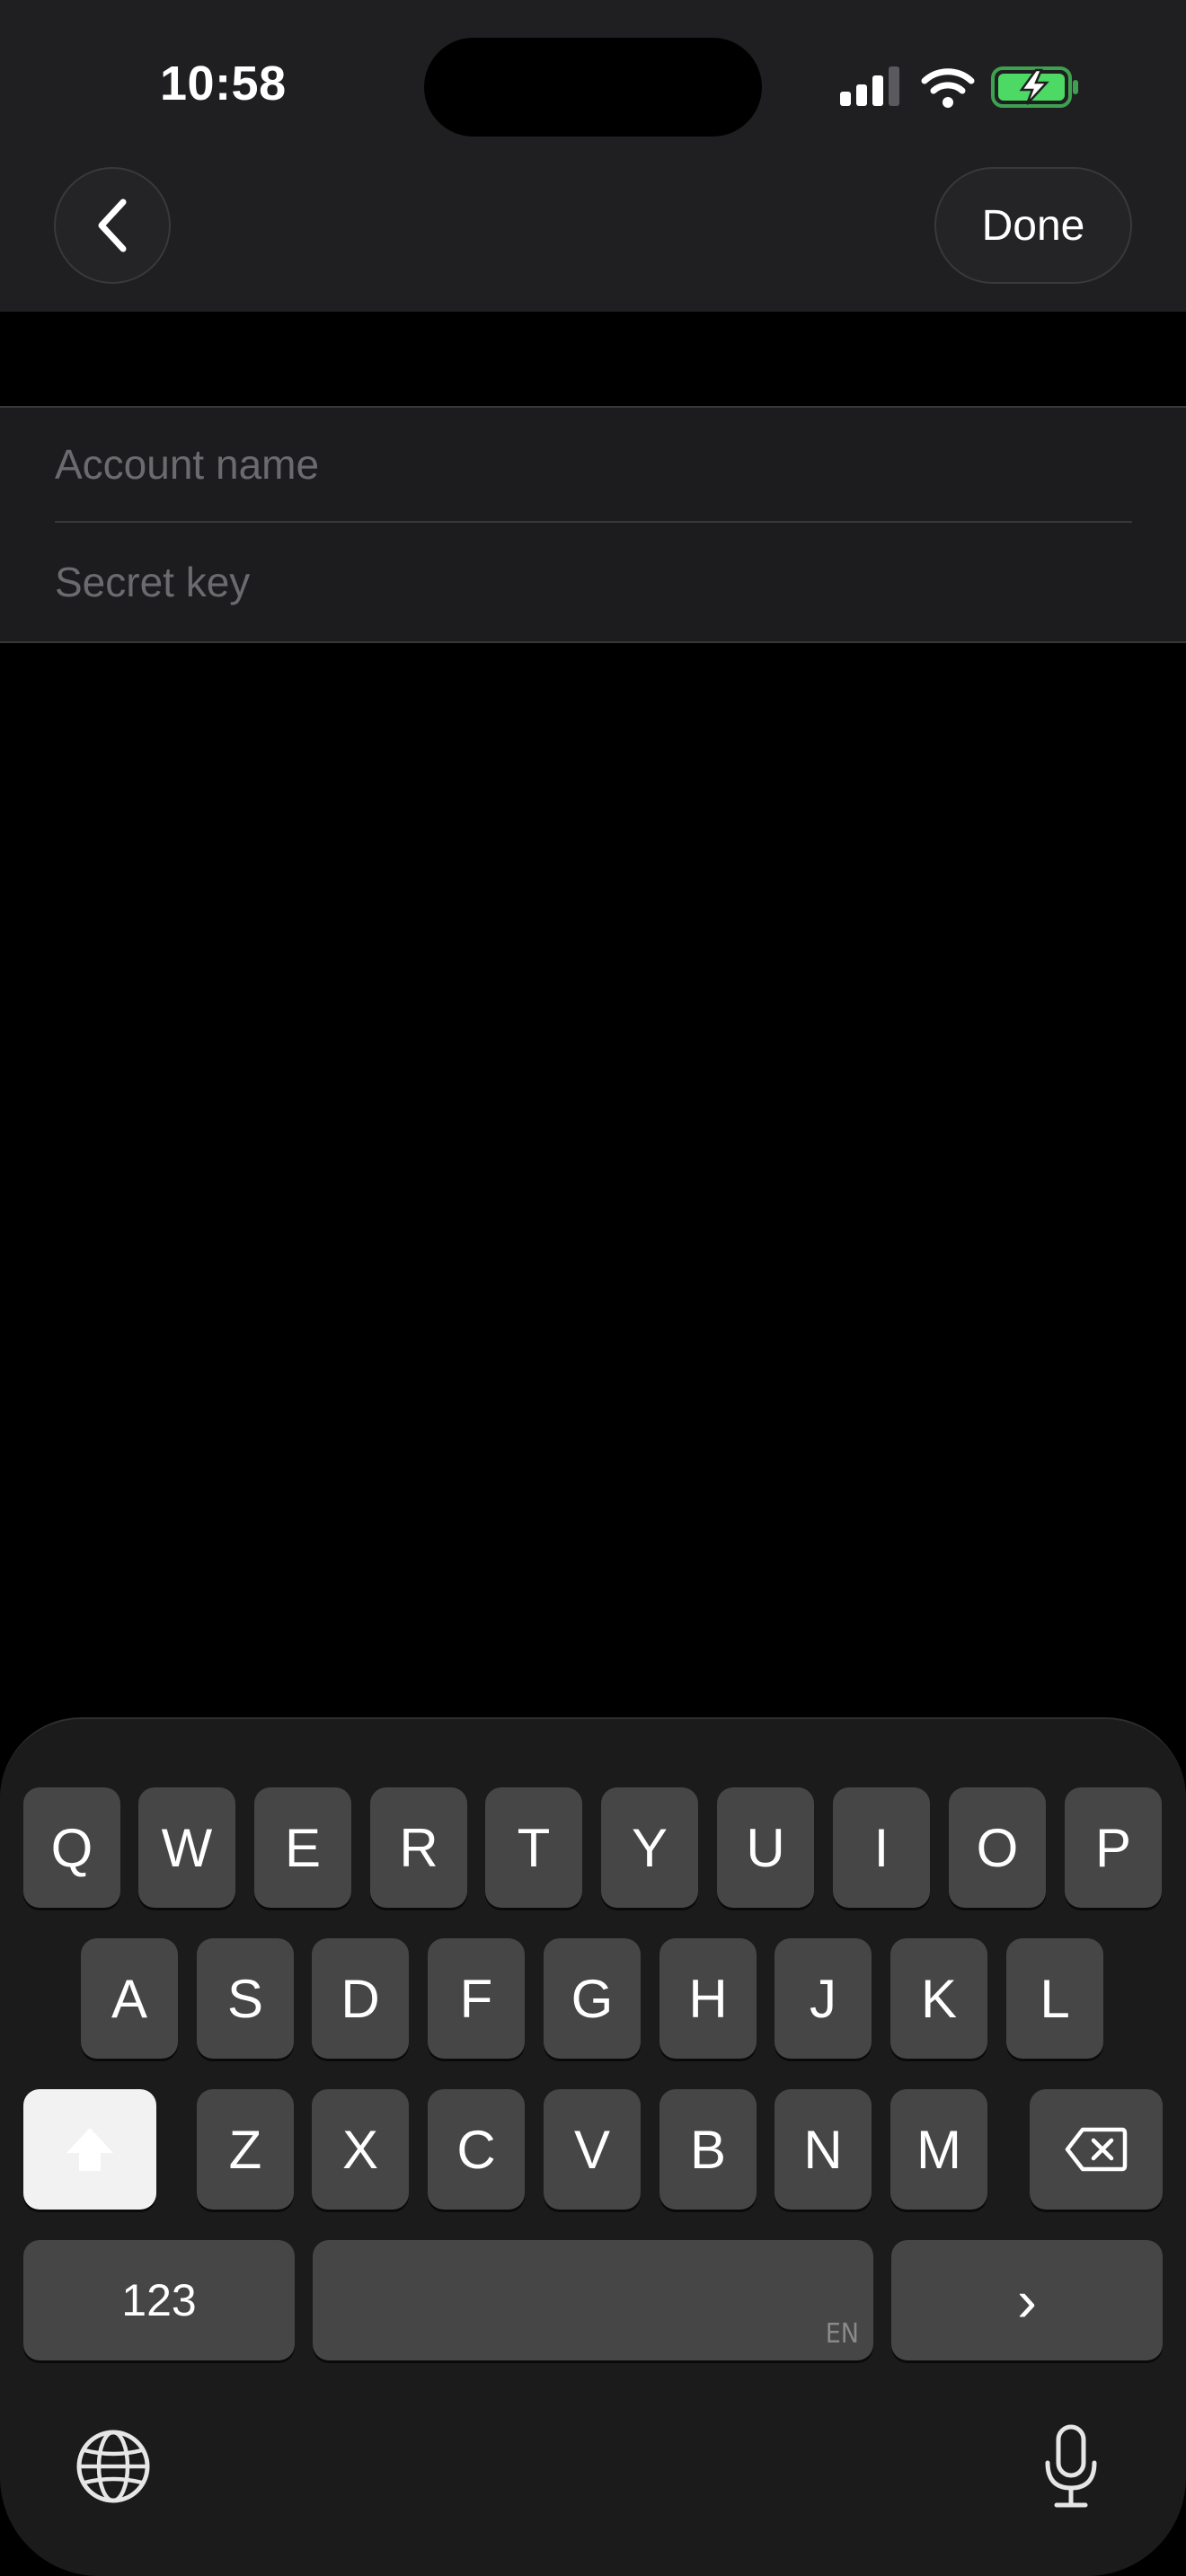 The height and width of the screenshot is (2576, 1186). Describe the element at coordinates (1113, 1847) in the screenshot. I see `key-p: P` at that location.